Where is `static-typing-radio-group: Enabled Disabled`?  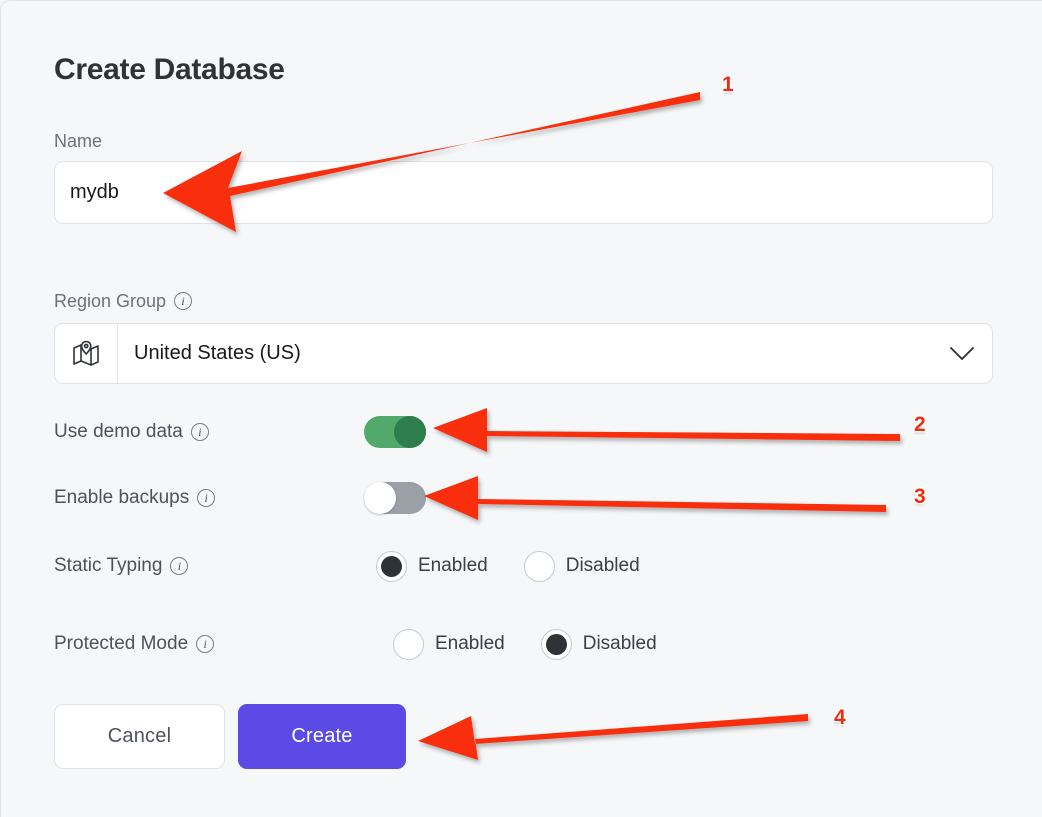 static-typing-radio-group: Enabled Disabled is located at coordinates (508, 566).